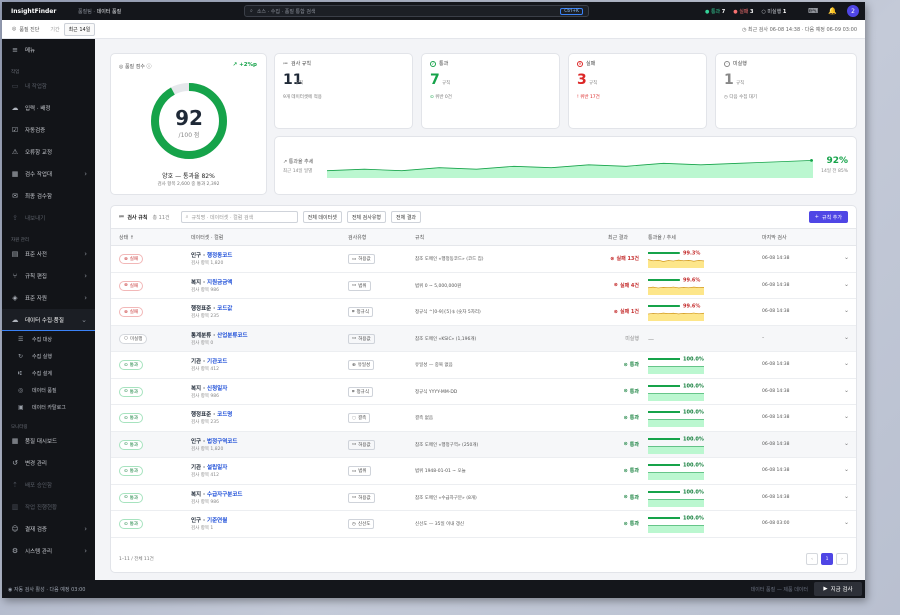 This screenshot has width=900, height=615. Describe the element at coordinates (211, 308) in the screenshot. I see `dataset-column: 행정표준 · 코드값` at that location.